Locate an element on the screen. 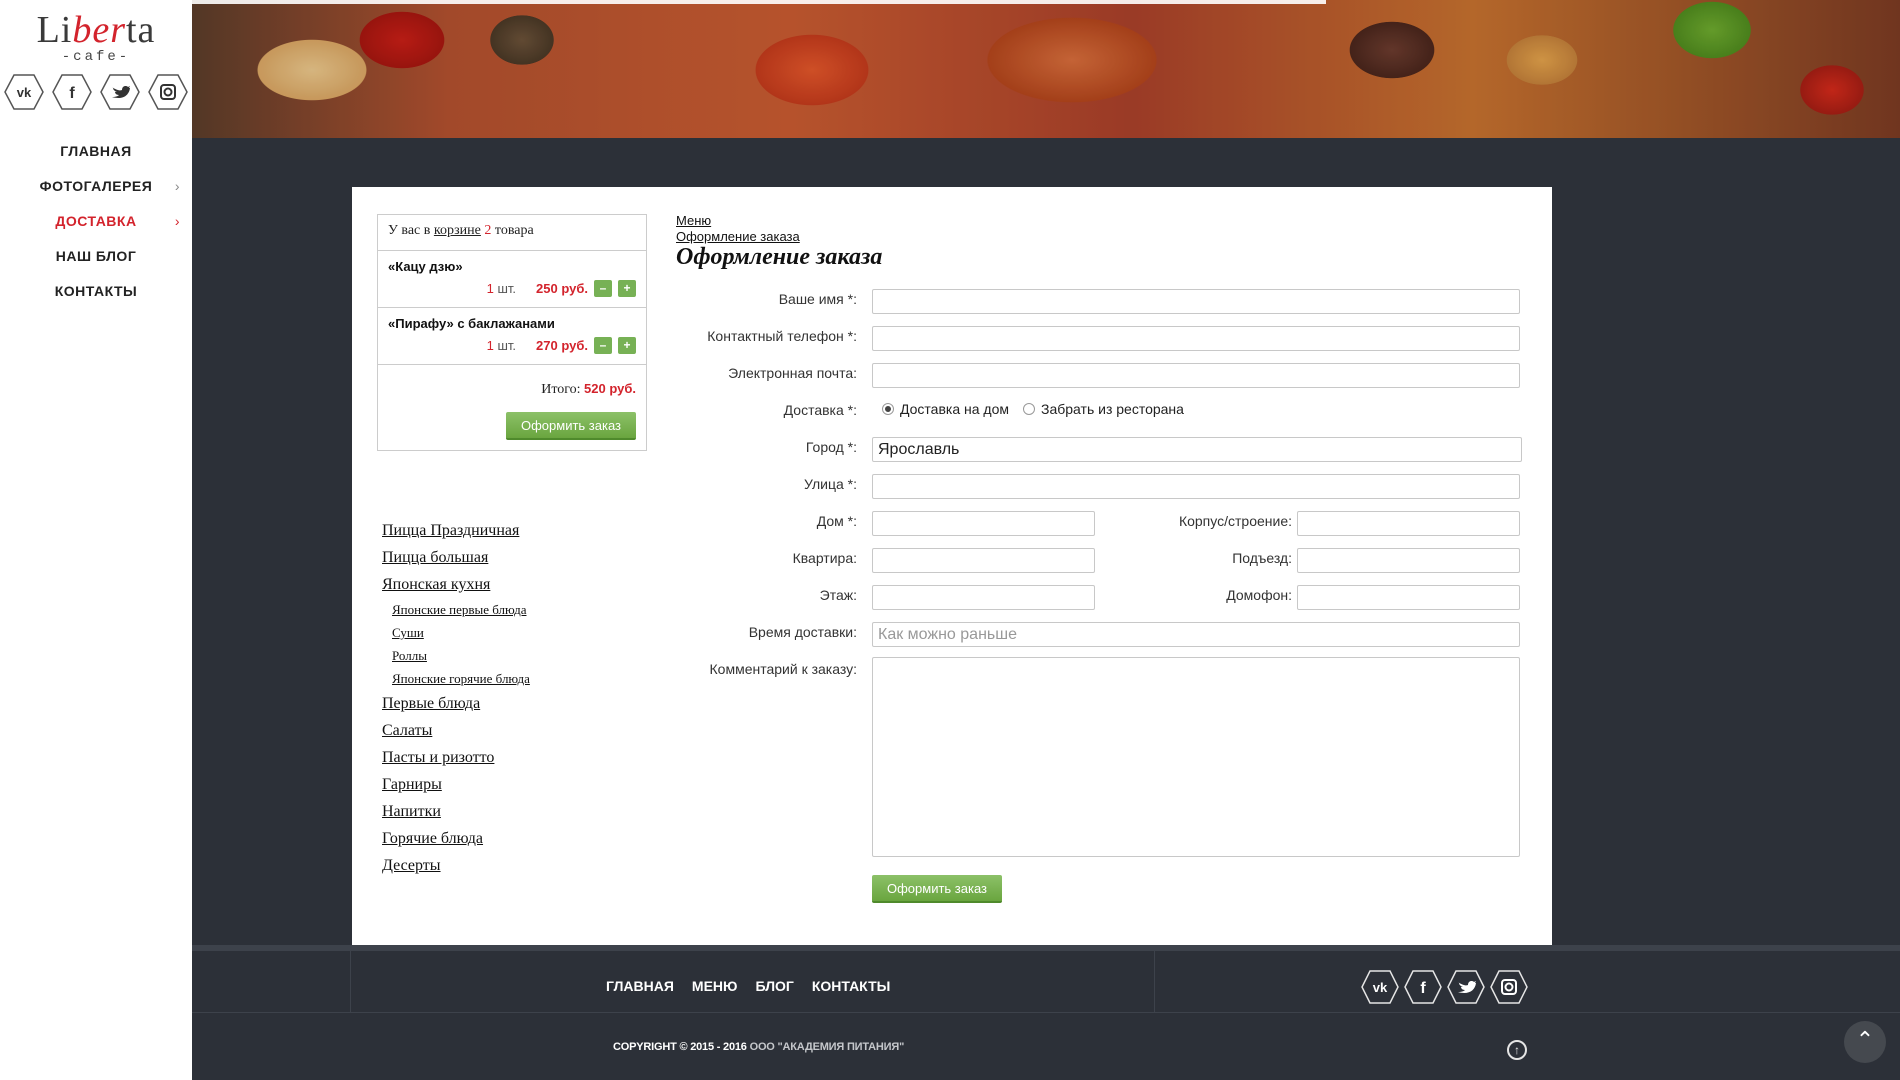  breadcrumb-menu: Меню is located at coordinates (738, 221).